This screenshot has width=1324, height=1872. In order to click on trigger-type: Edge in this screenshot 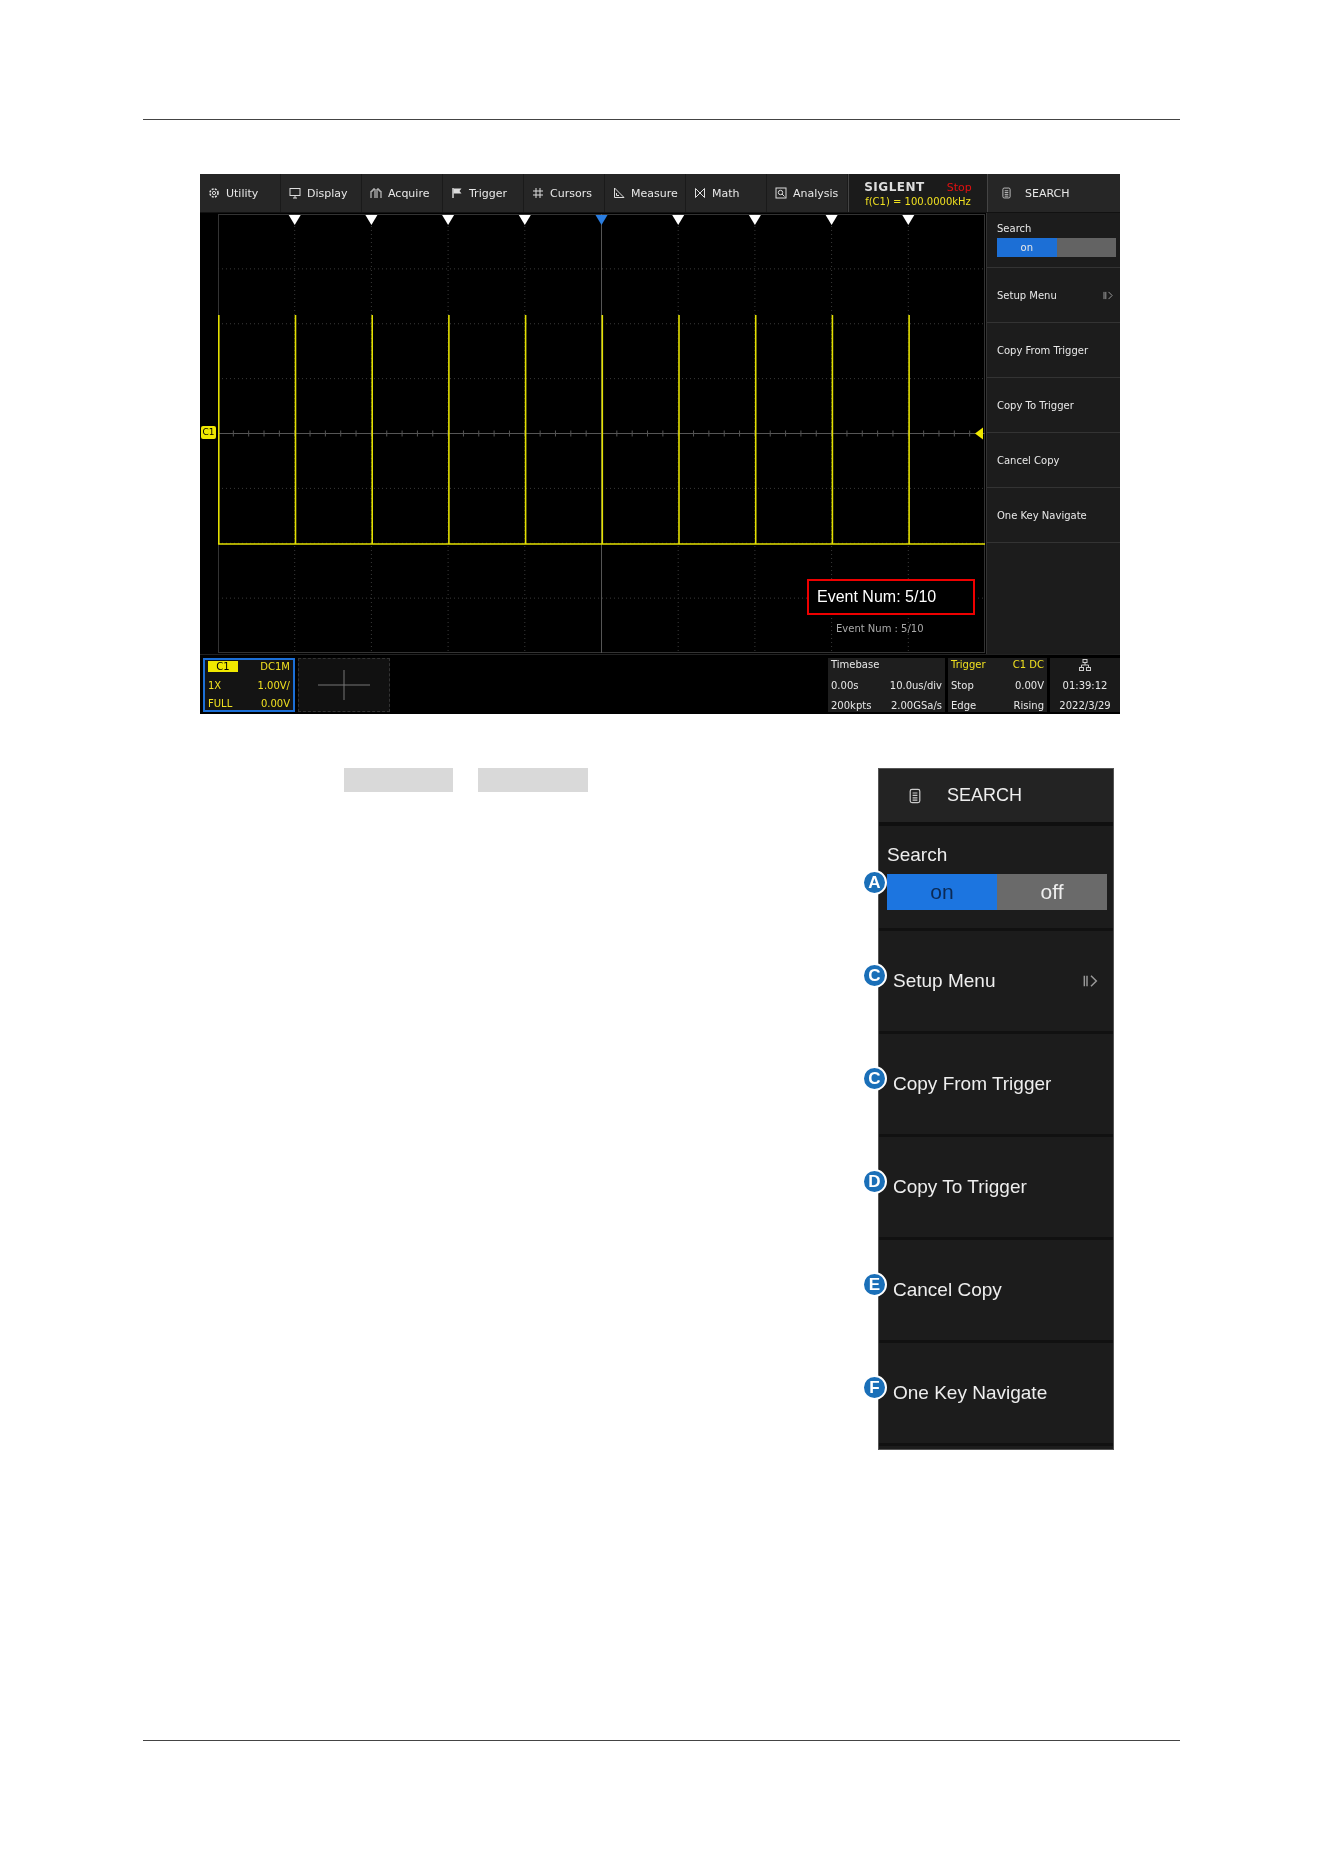, I will do `click(964, 705)`.